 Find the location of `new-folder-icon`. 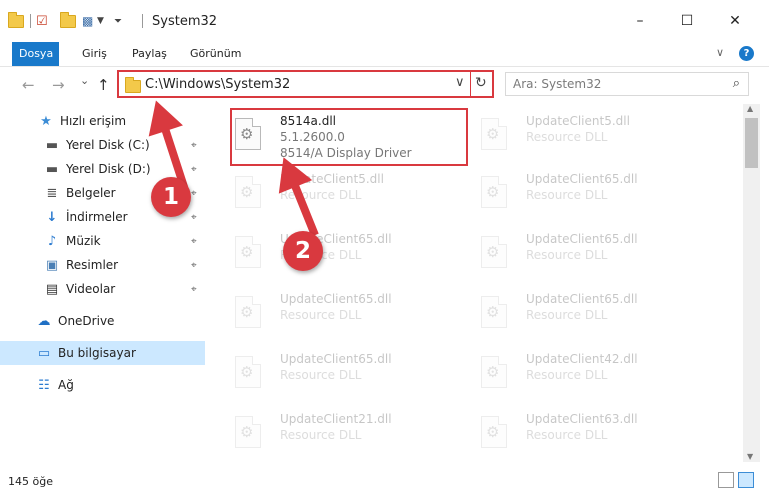

new-folder-icon is located at coordinates (68, 21).